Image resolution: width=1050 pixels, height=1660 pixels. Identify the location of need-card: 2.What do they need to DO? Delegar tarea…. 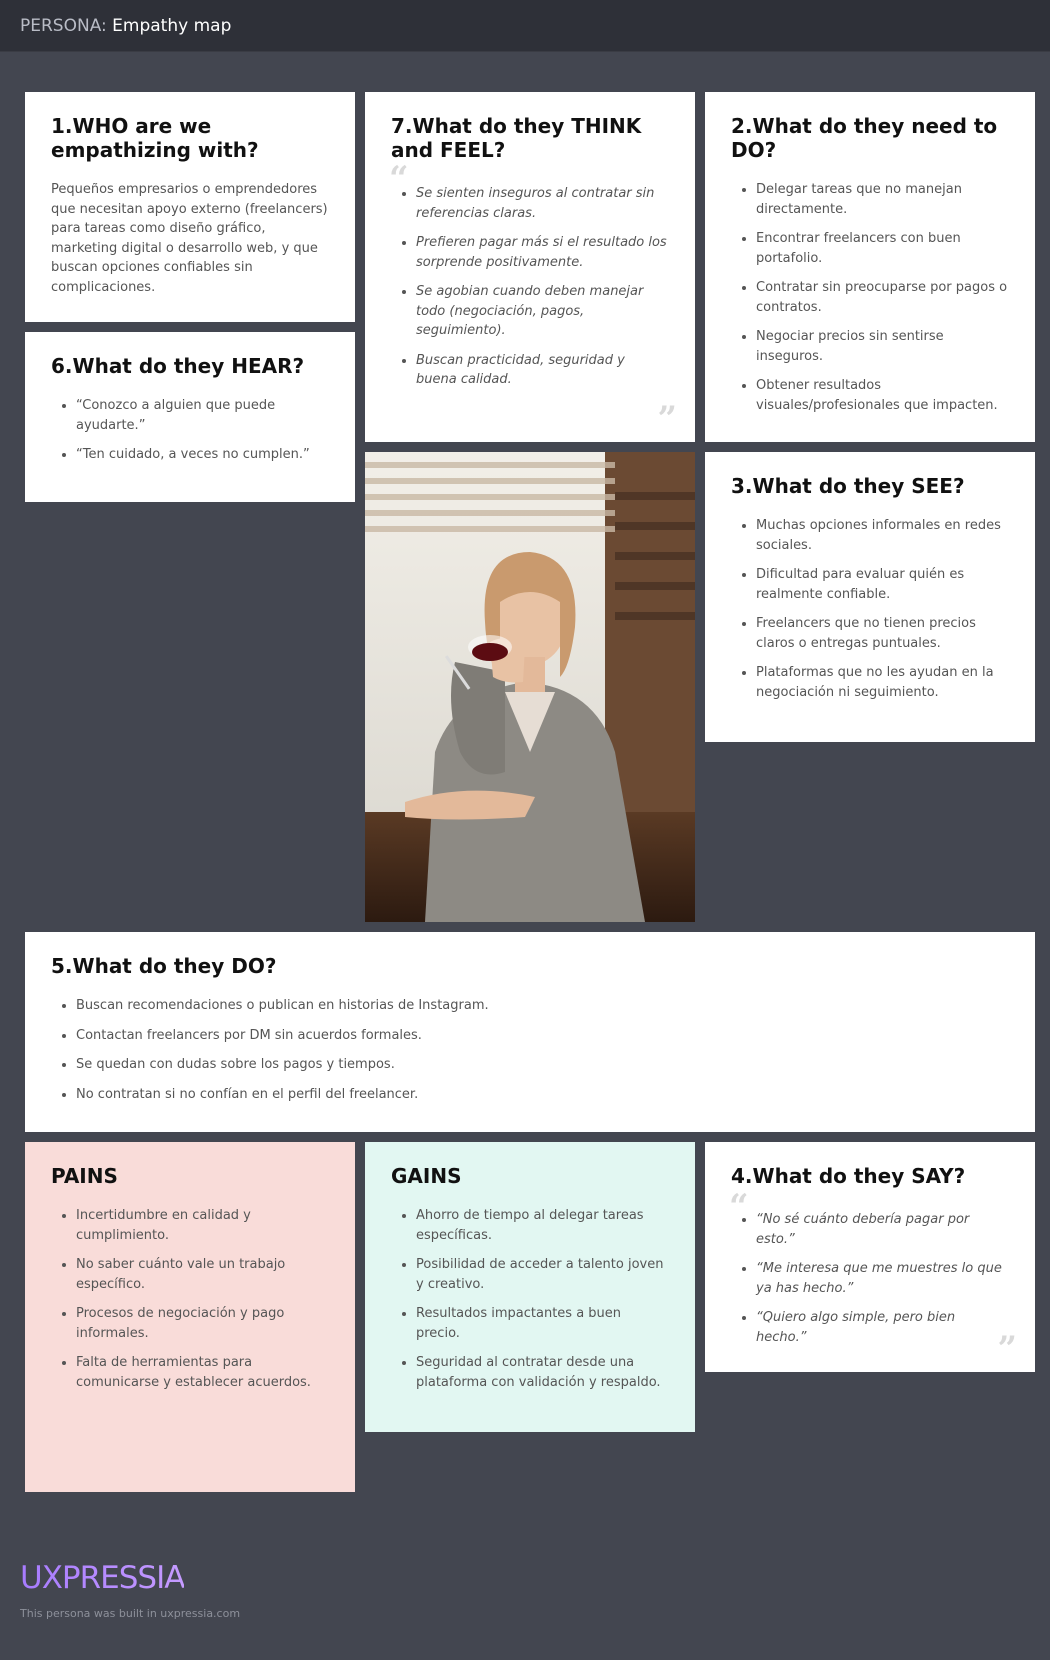
(870, 267).